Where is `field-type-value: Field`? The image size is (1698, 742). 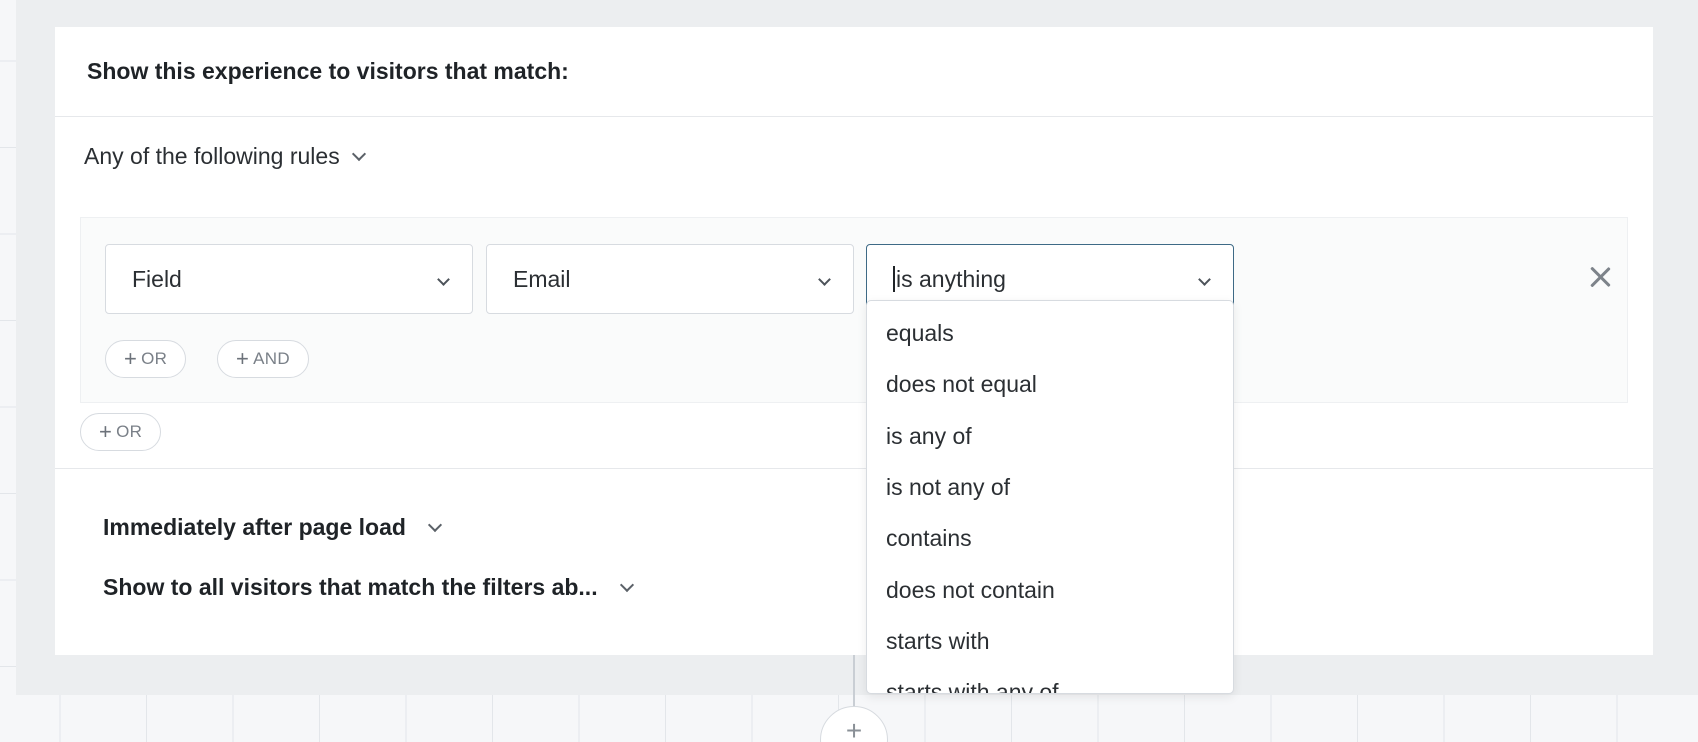 field-type-value: Field is located at coordinates (157, 278).